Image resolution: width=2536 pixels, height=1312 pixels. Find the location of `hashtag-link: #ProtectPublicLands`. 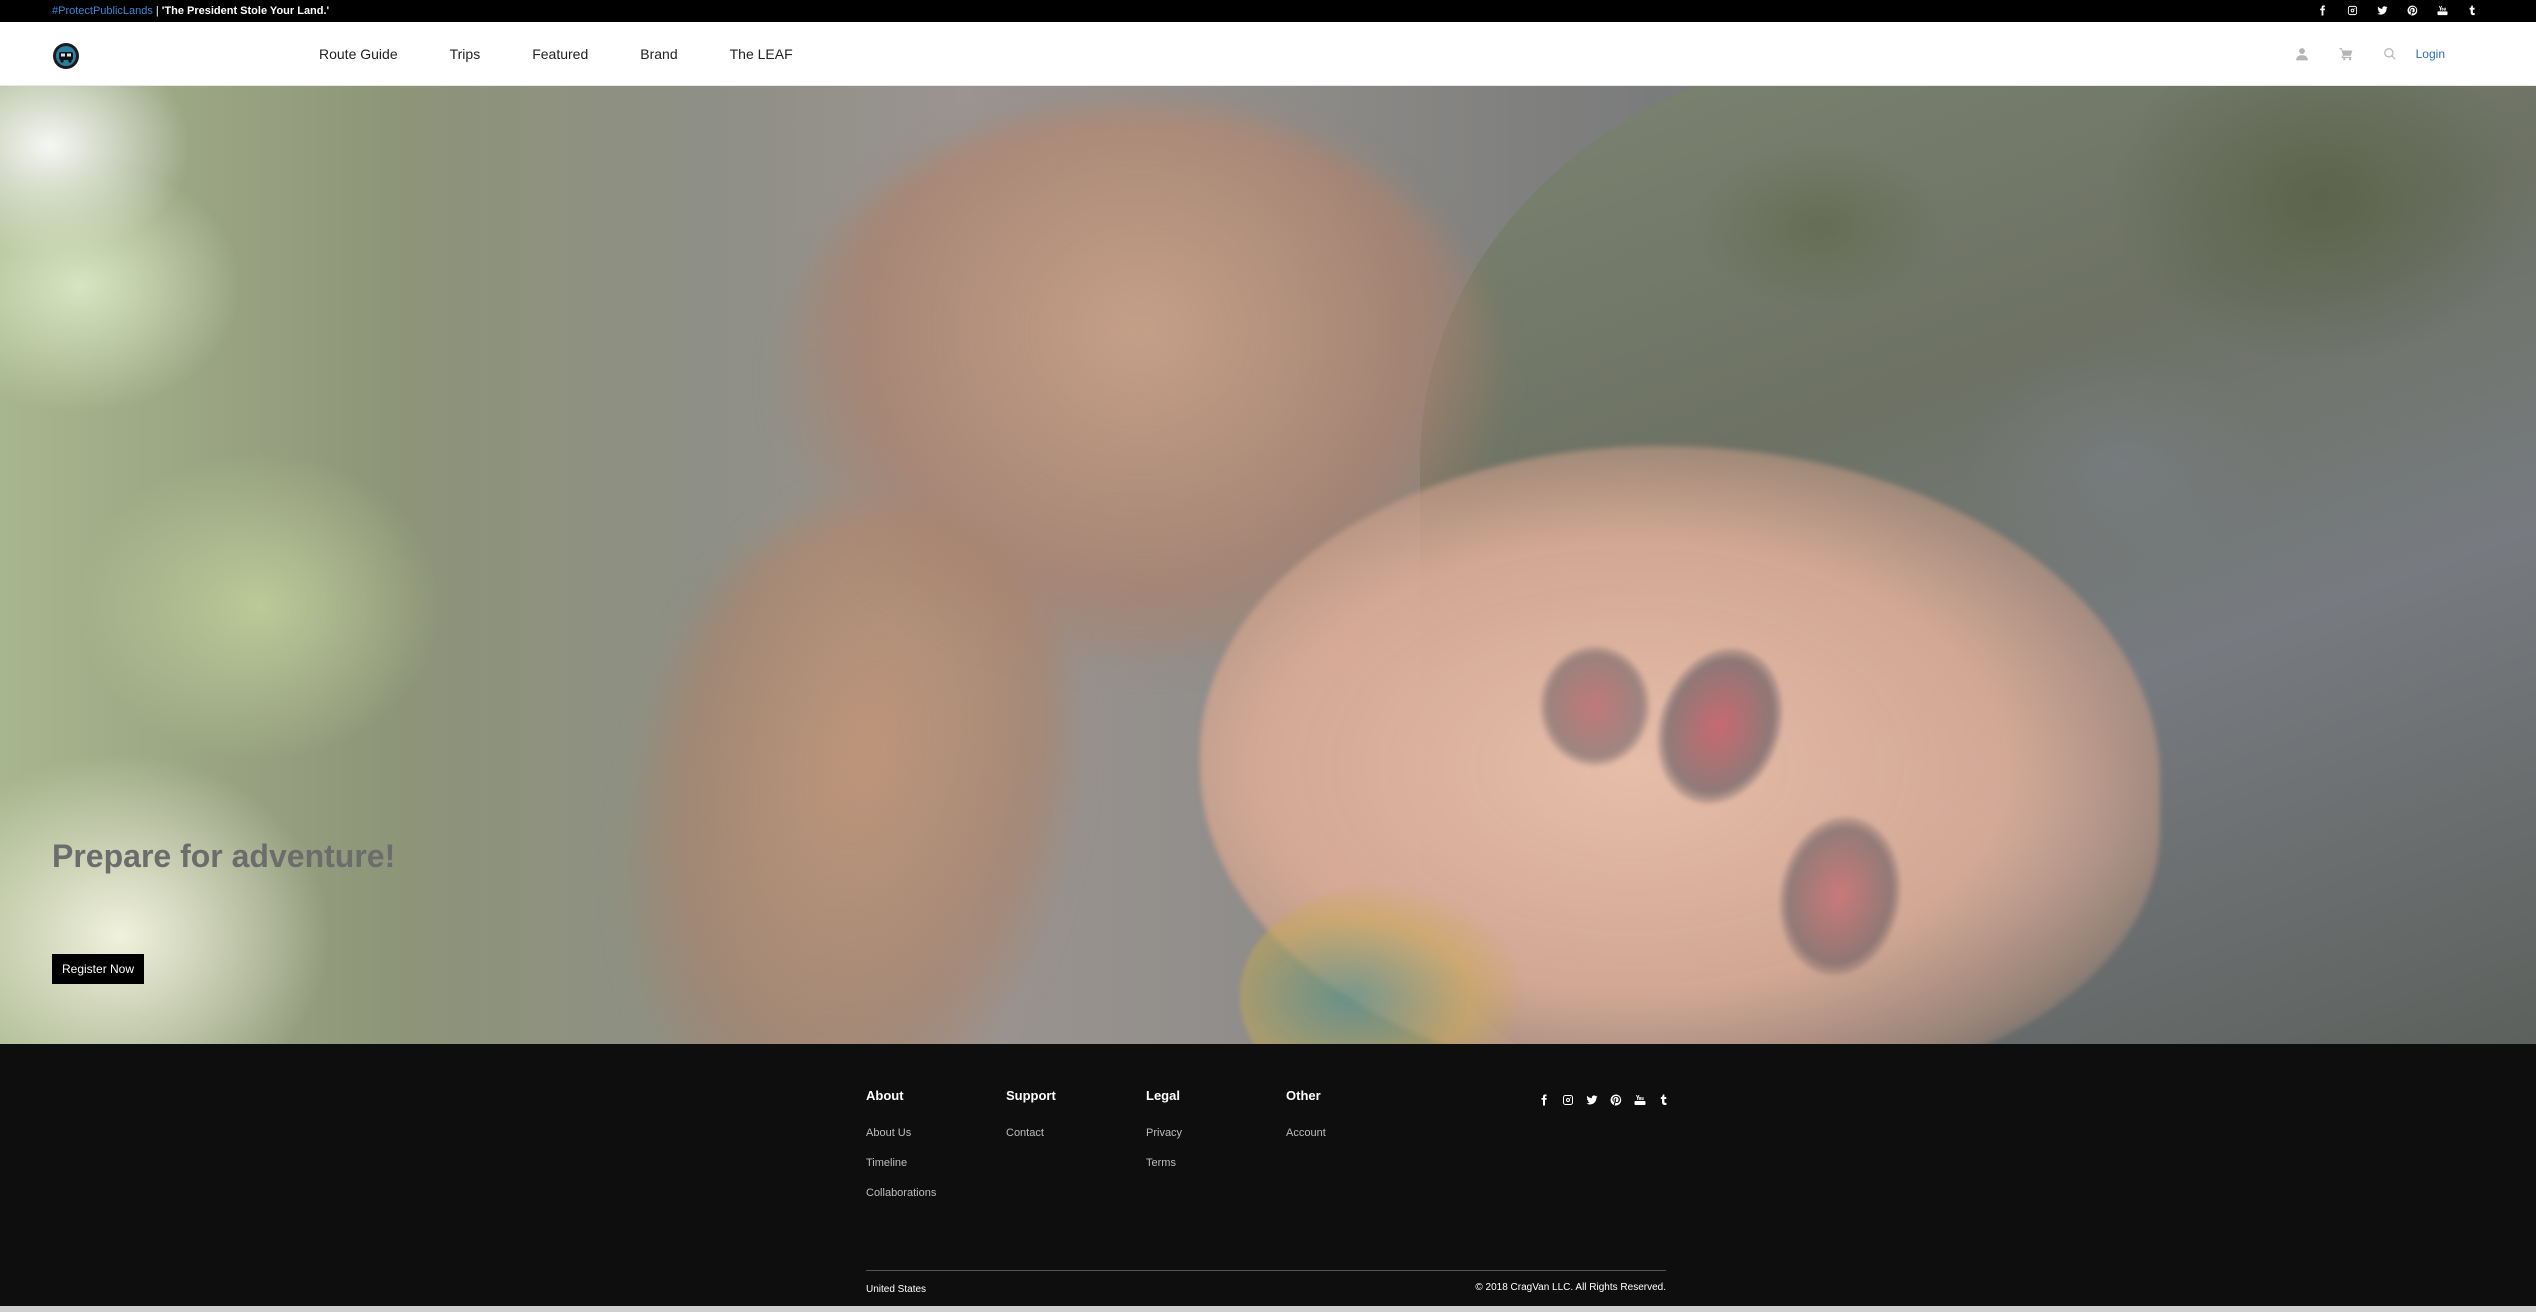

hashtag-link: #ProtectPublicLands is located at coordinates (102, 11).